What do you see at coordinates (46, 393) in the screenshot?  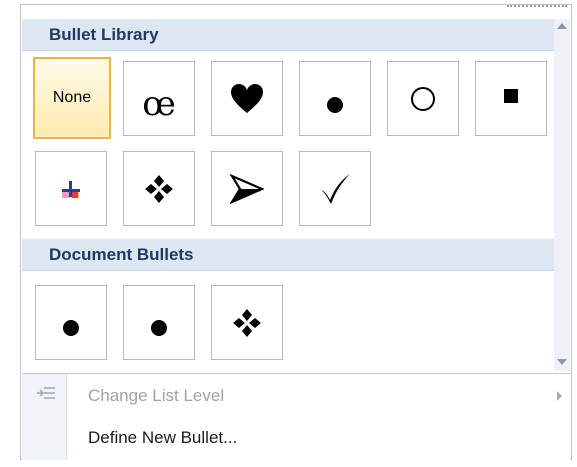 I see `list-level-icon` at bounding box center [46, 393].